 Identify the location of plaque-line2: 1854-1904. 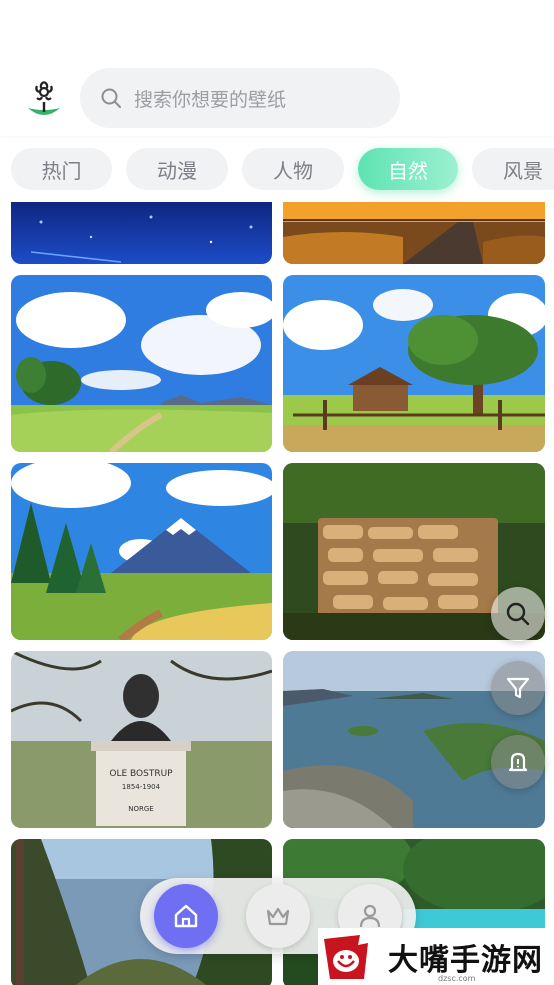
(141, 787).